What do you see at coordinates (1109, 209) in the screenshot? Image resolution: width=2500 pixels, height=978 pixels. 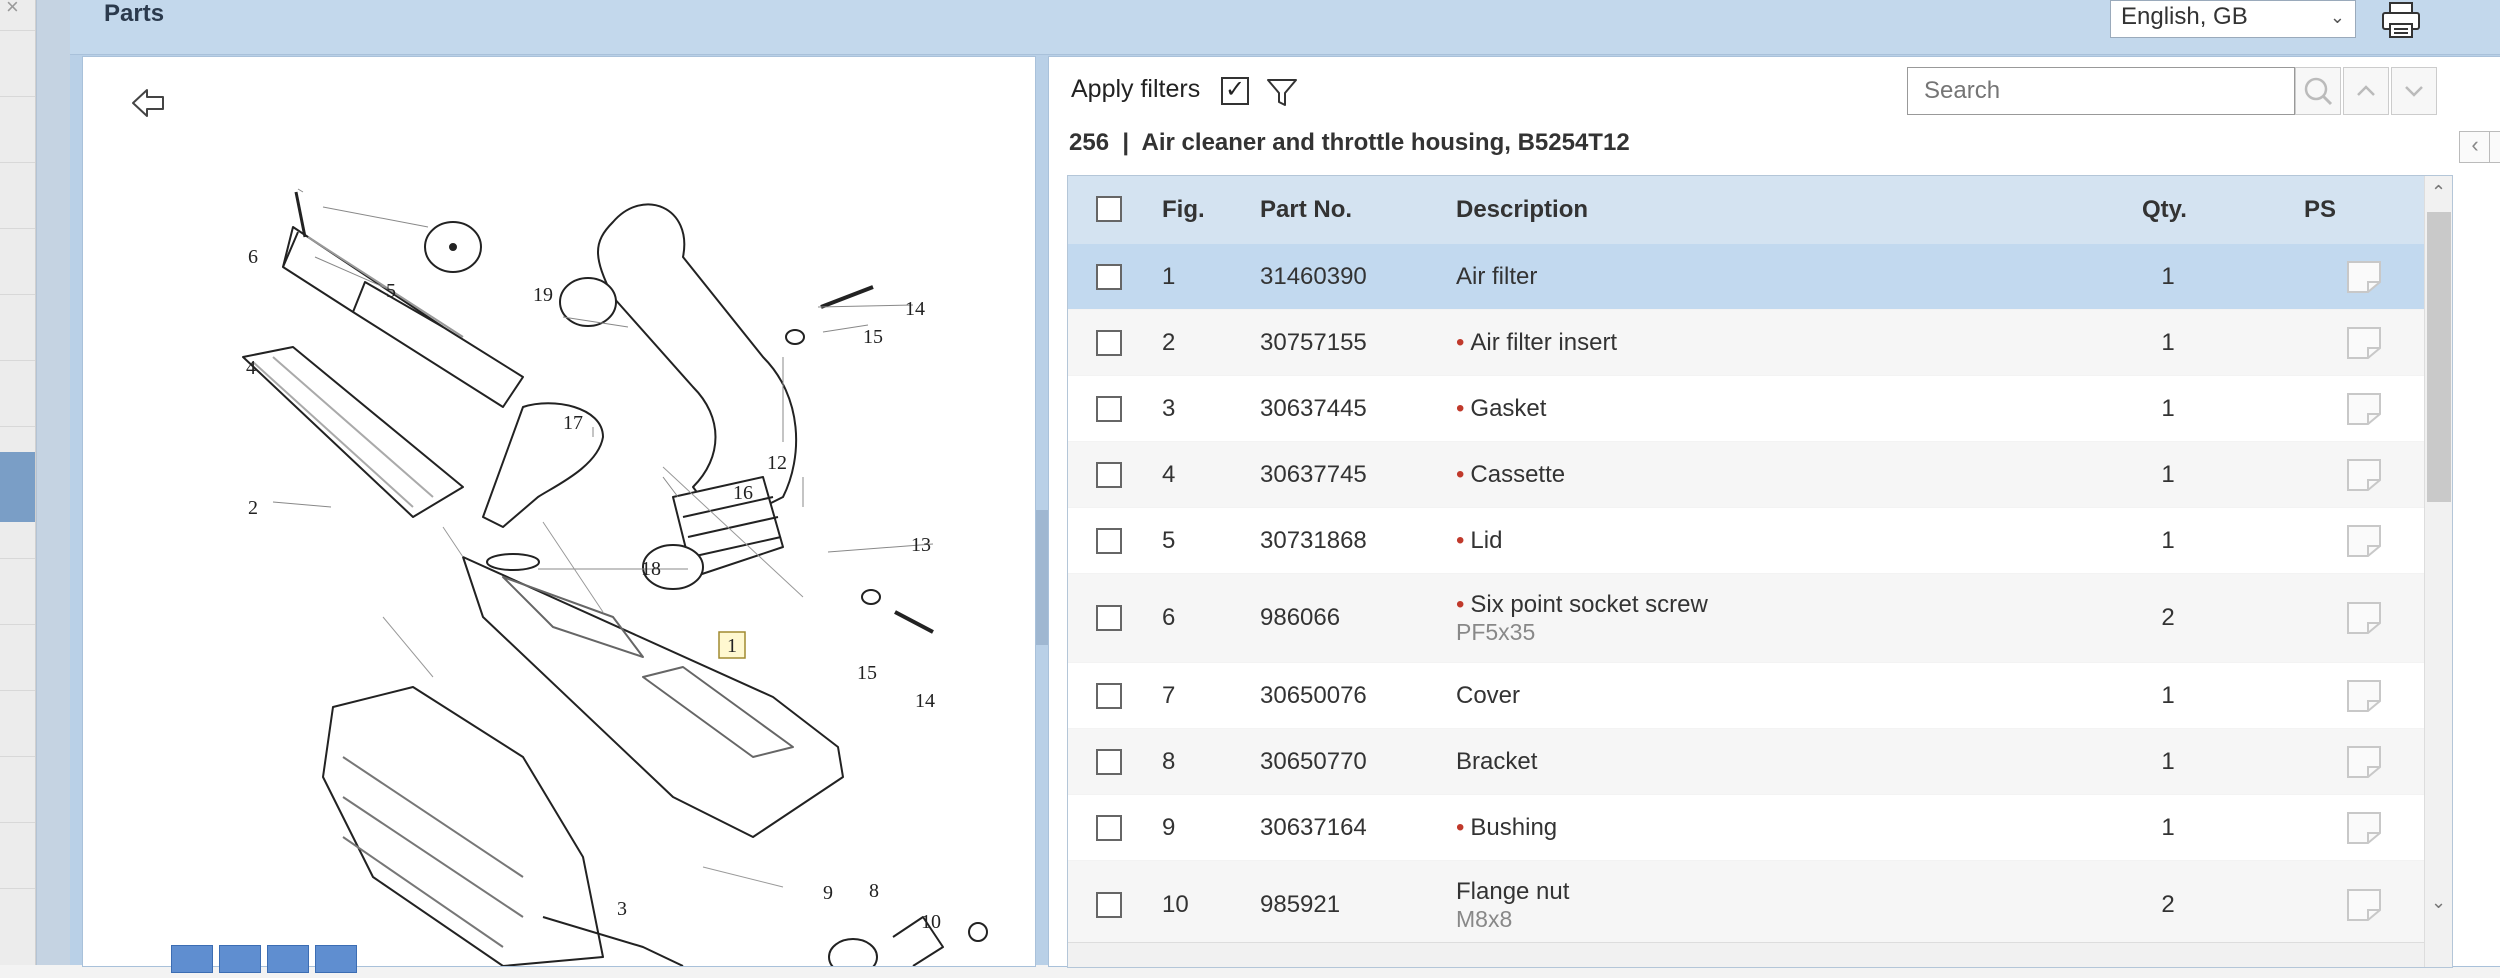 I see `select-all-checkbox` at bounding box center [1109, 209].